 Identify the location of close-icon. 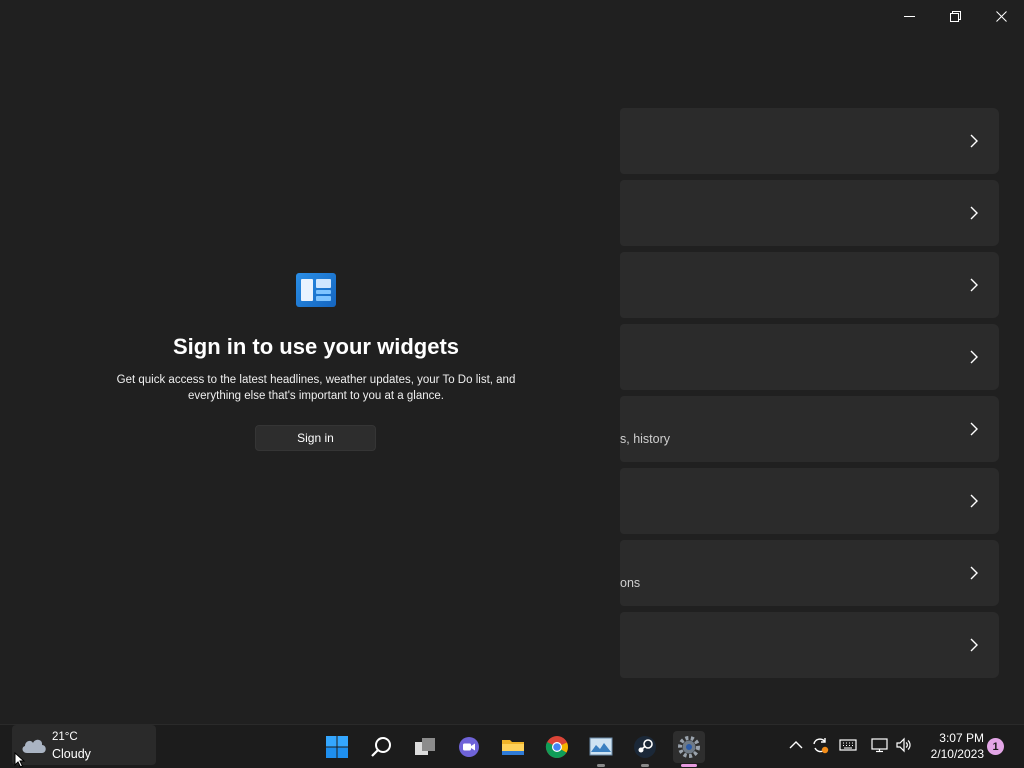
(1001, 16).